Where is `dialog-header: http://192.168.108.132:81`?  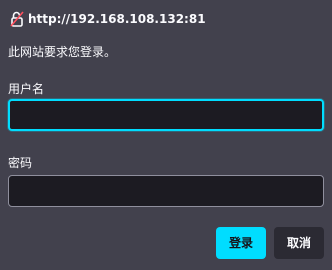
dialog-header: http://192.168.108.132:81 is located at coordinates (108, 19).